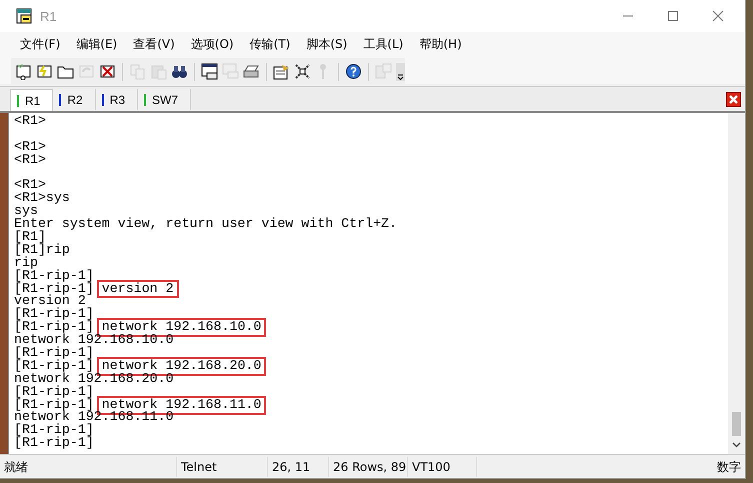  I want to click on close-icon, so click(718, 16).